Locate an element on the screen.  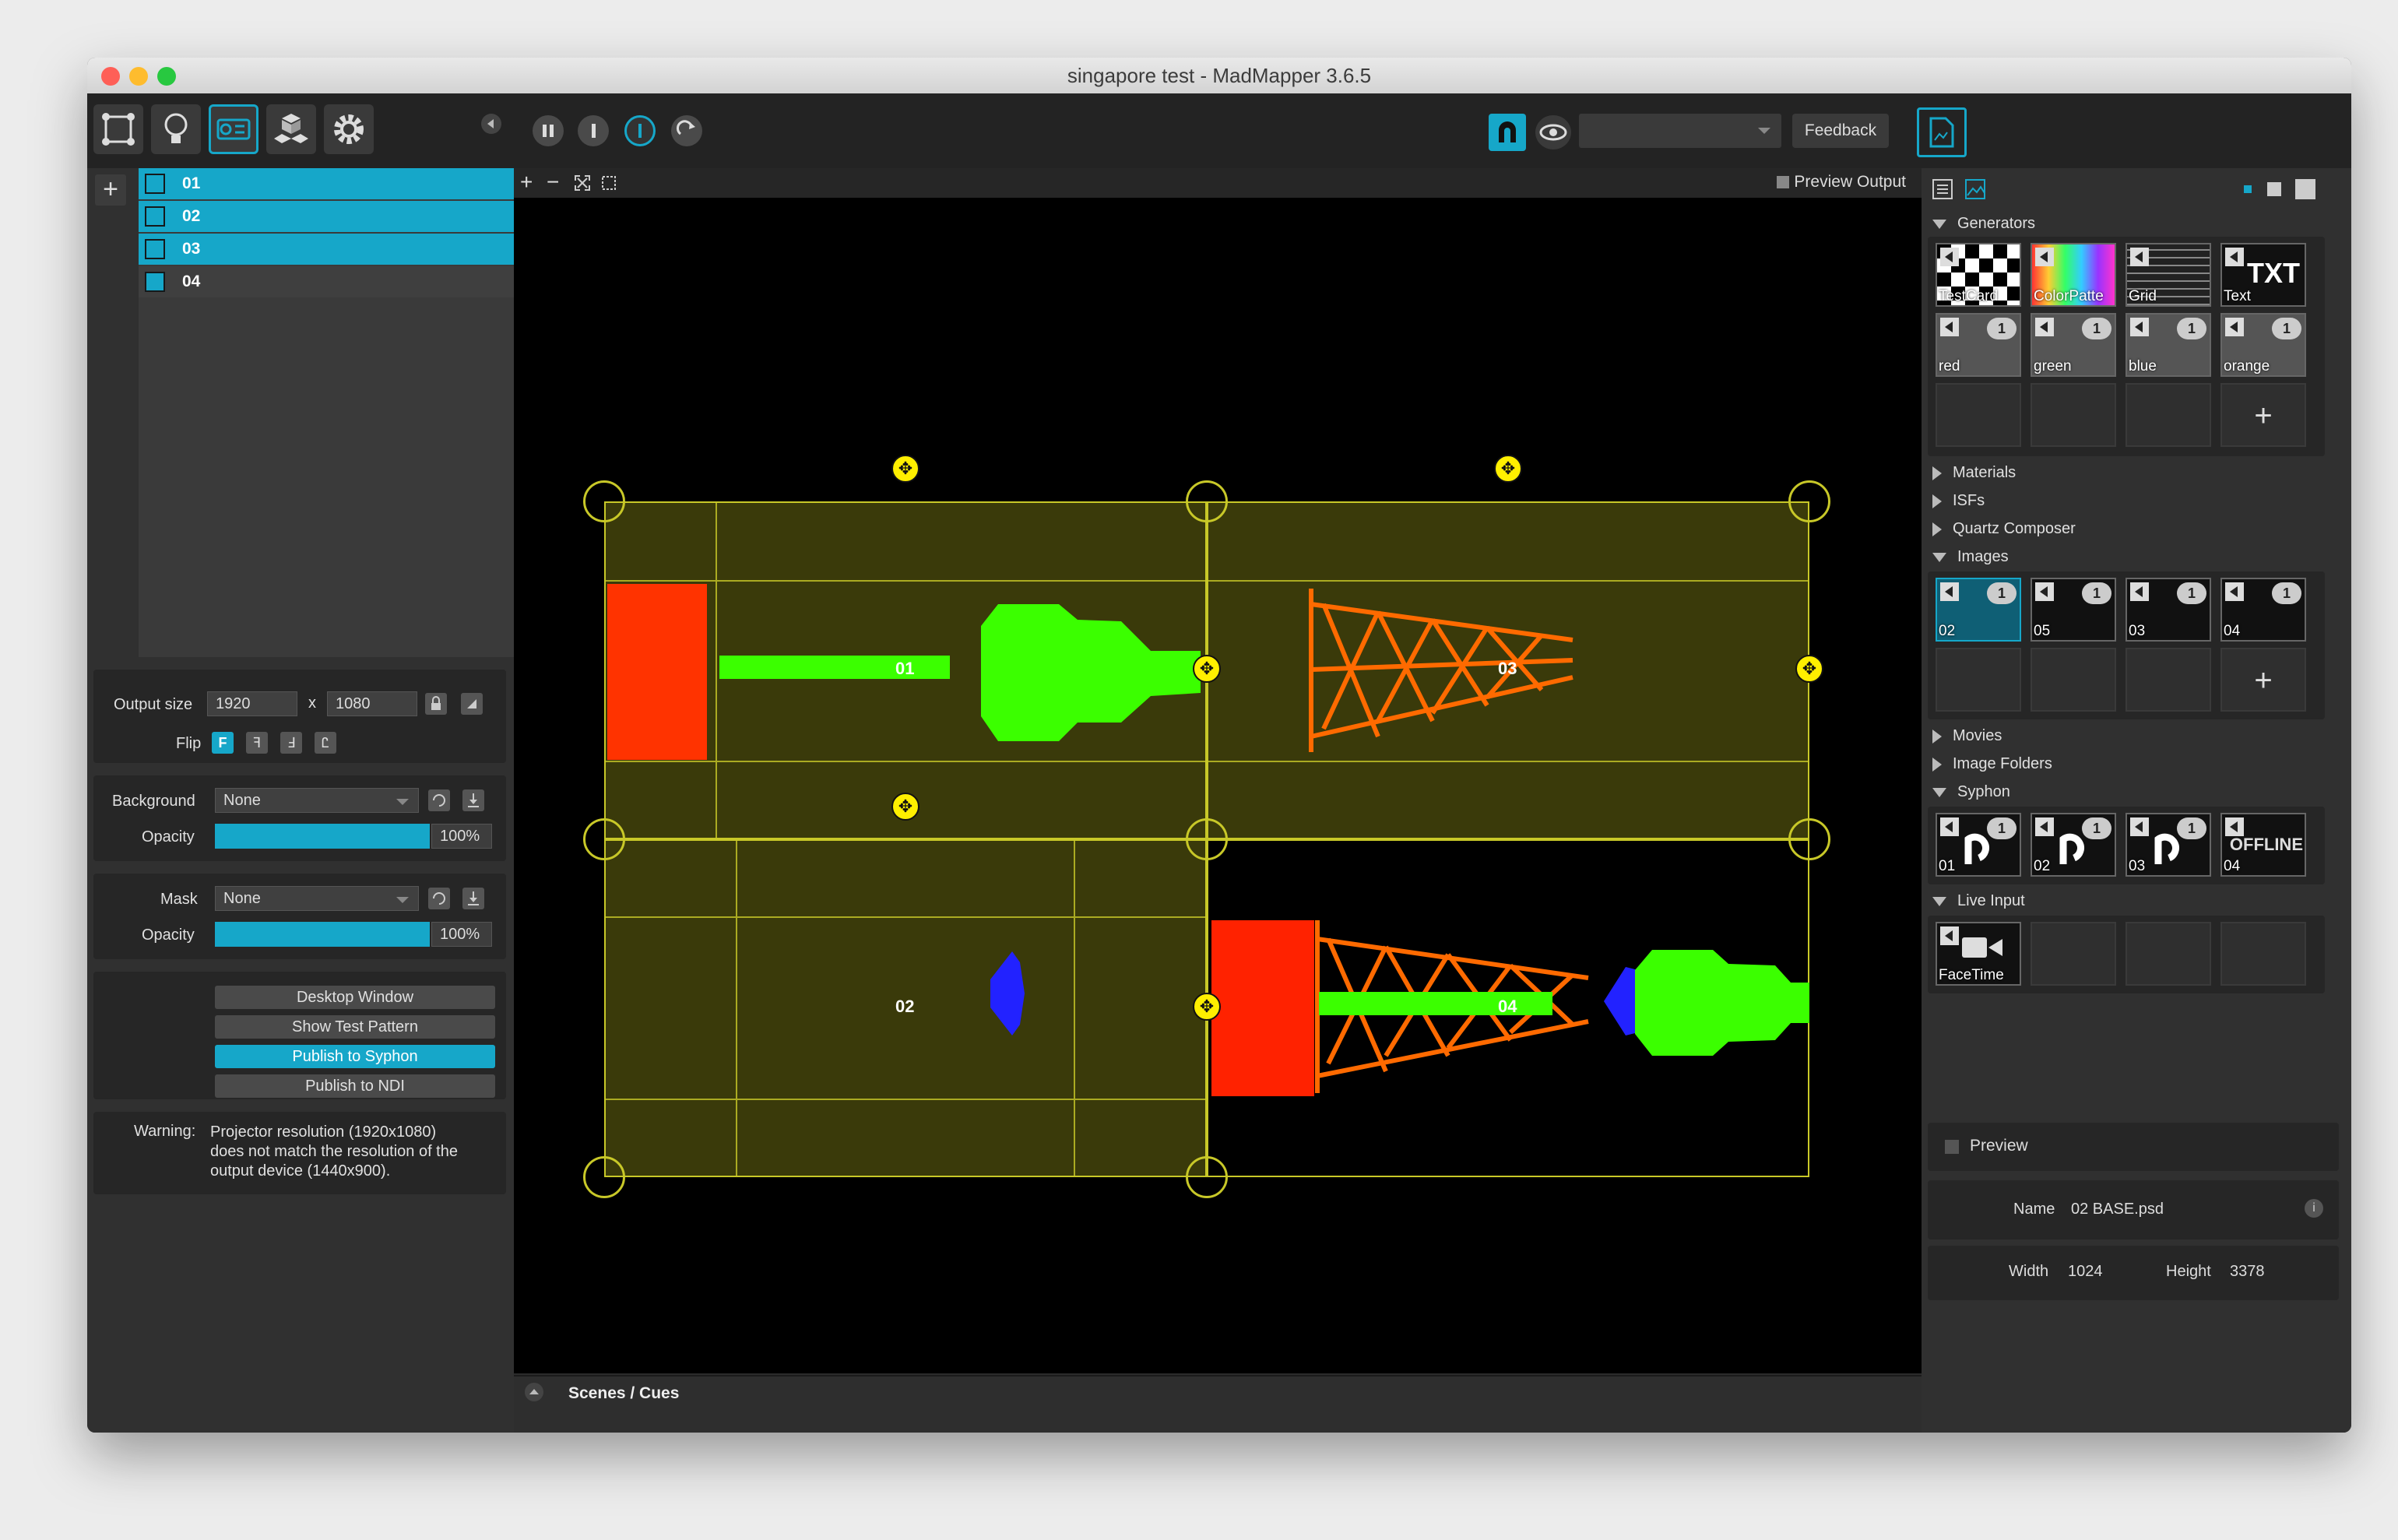
mask-select: None is located at coordinates (317, 898).